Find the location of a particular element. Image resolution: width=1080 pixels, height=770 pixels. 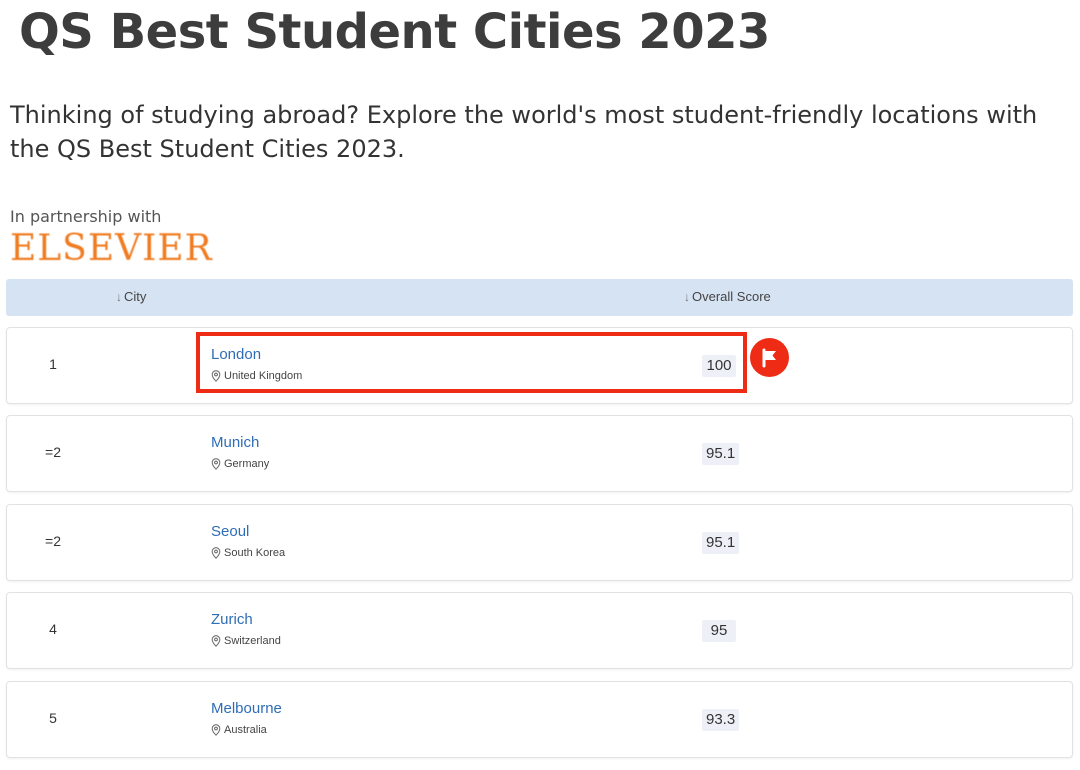

country-label: Switzerland is located at coordinates (246, 641).